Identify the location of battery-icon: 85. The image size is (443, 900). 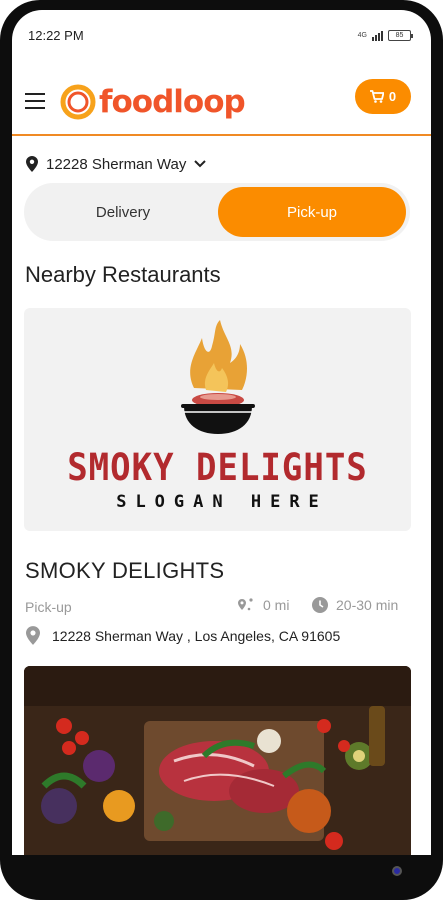
(400, 35).